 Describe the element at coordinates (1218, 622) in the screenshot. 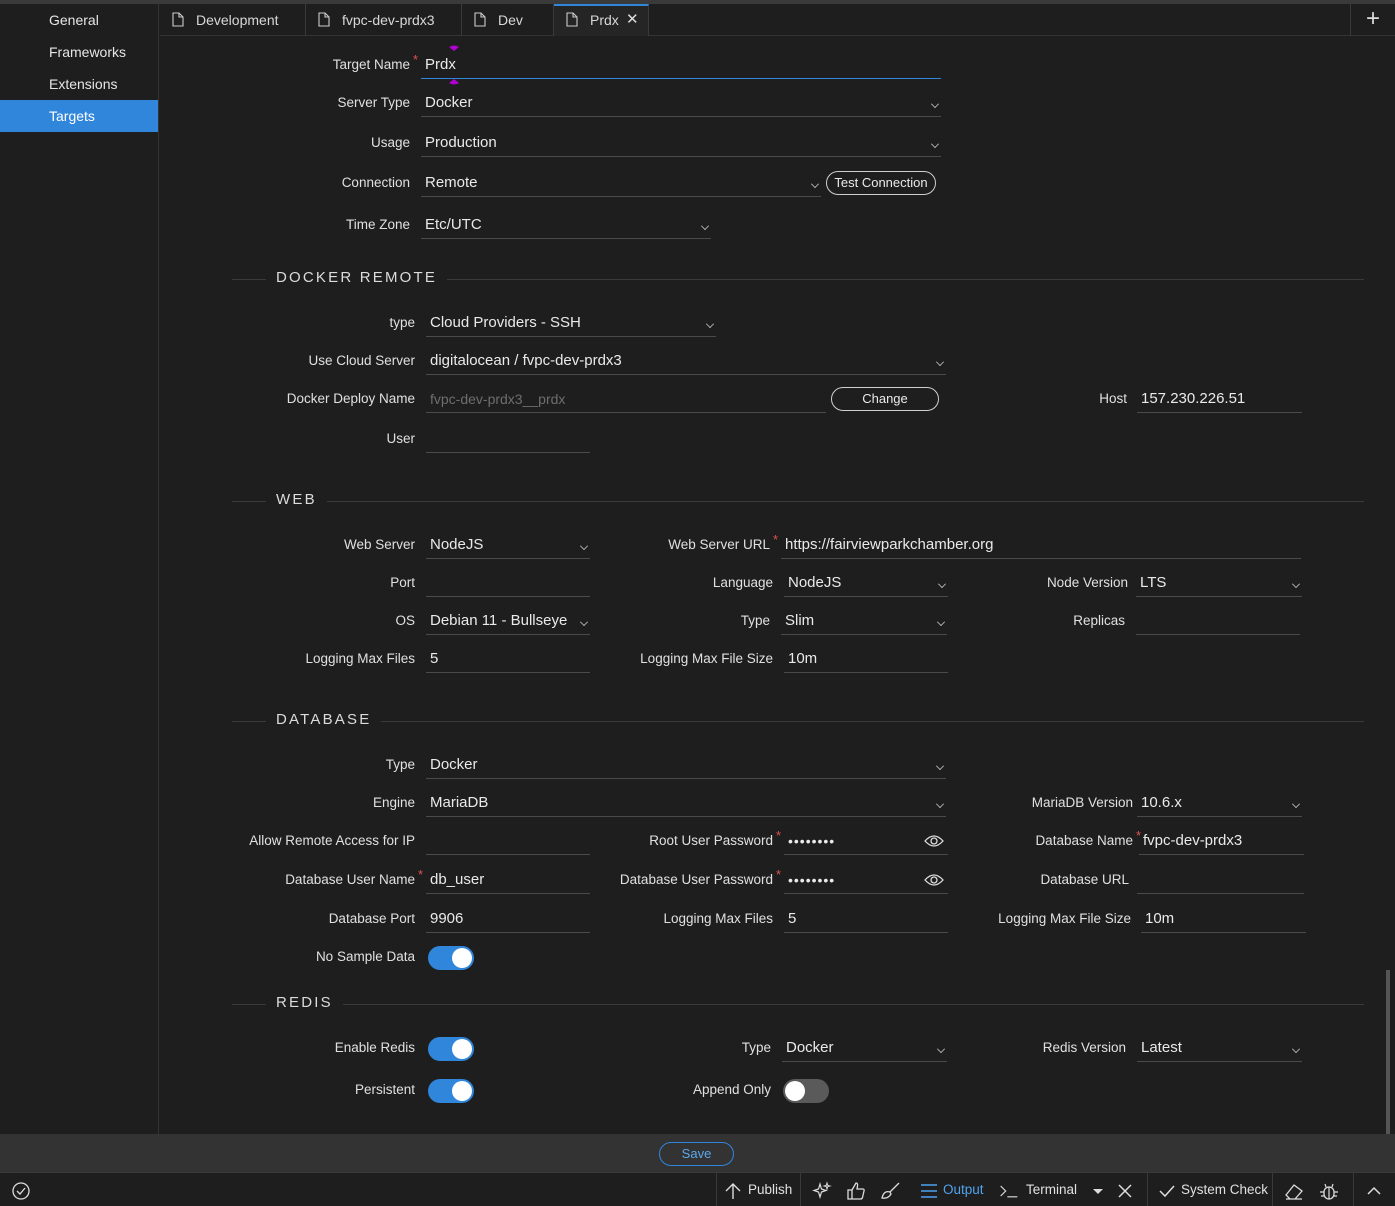

I see `replicas-input` at that location.